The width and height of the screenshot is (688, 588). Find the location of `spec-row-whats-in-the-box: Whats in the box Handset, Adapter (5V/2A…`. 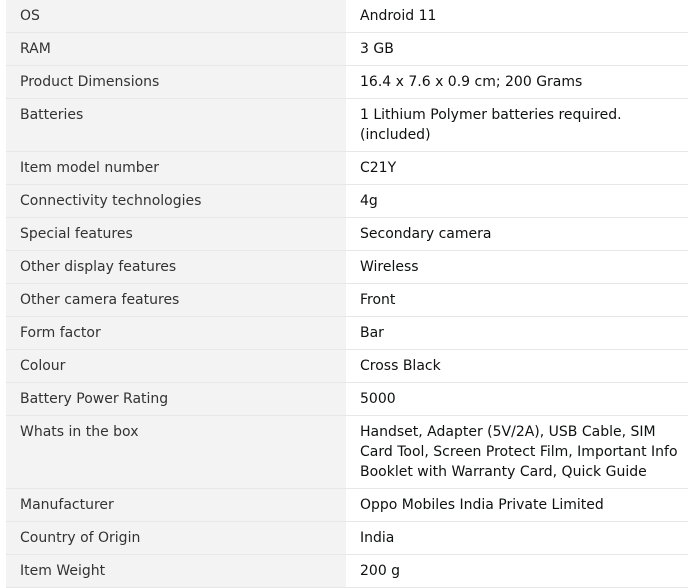

spec-row-whats-in-the-box: Whats in the box Handset, Adapter (5V/2A… is located at coordinates (347, 452).